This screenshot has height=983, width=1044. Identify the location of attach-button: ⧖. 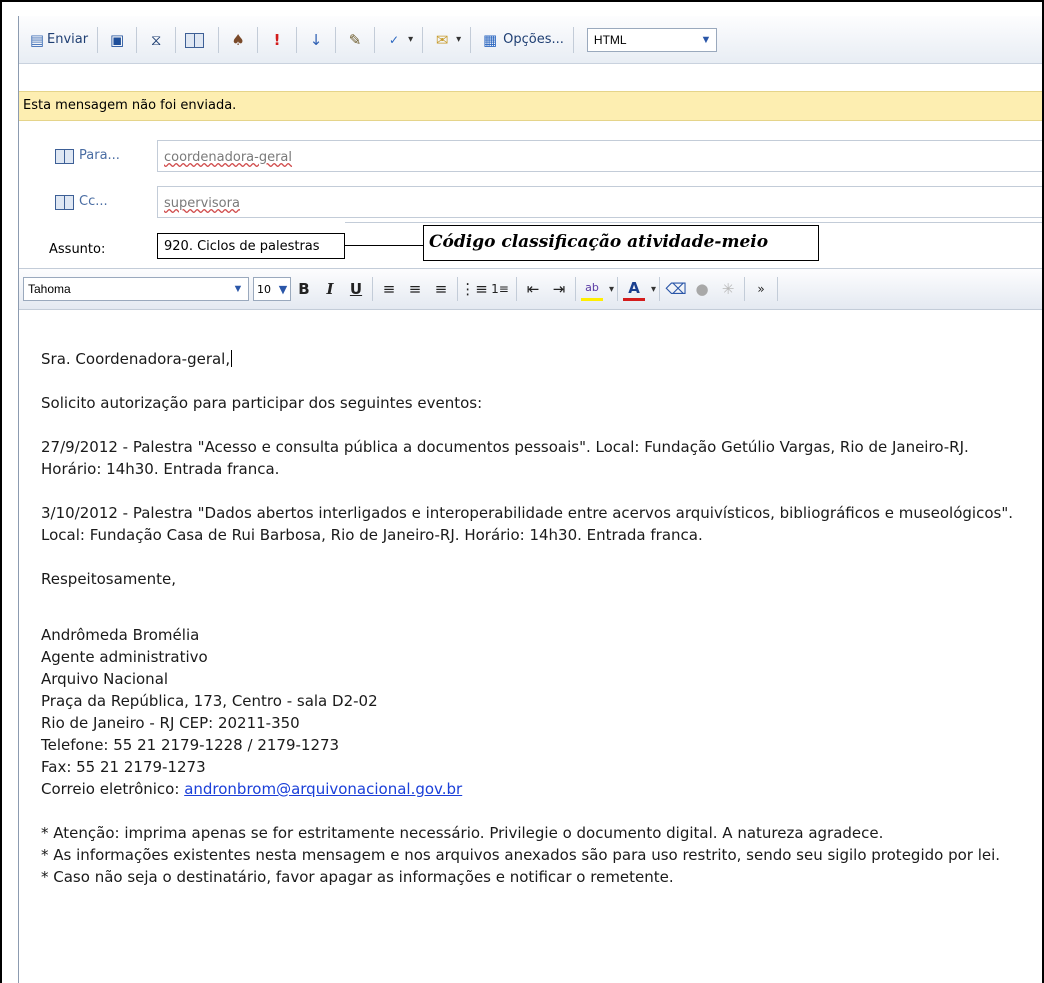
(156, 40).